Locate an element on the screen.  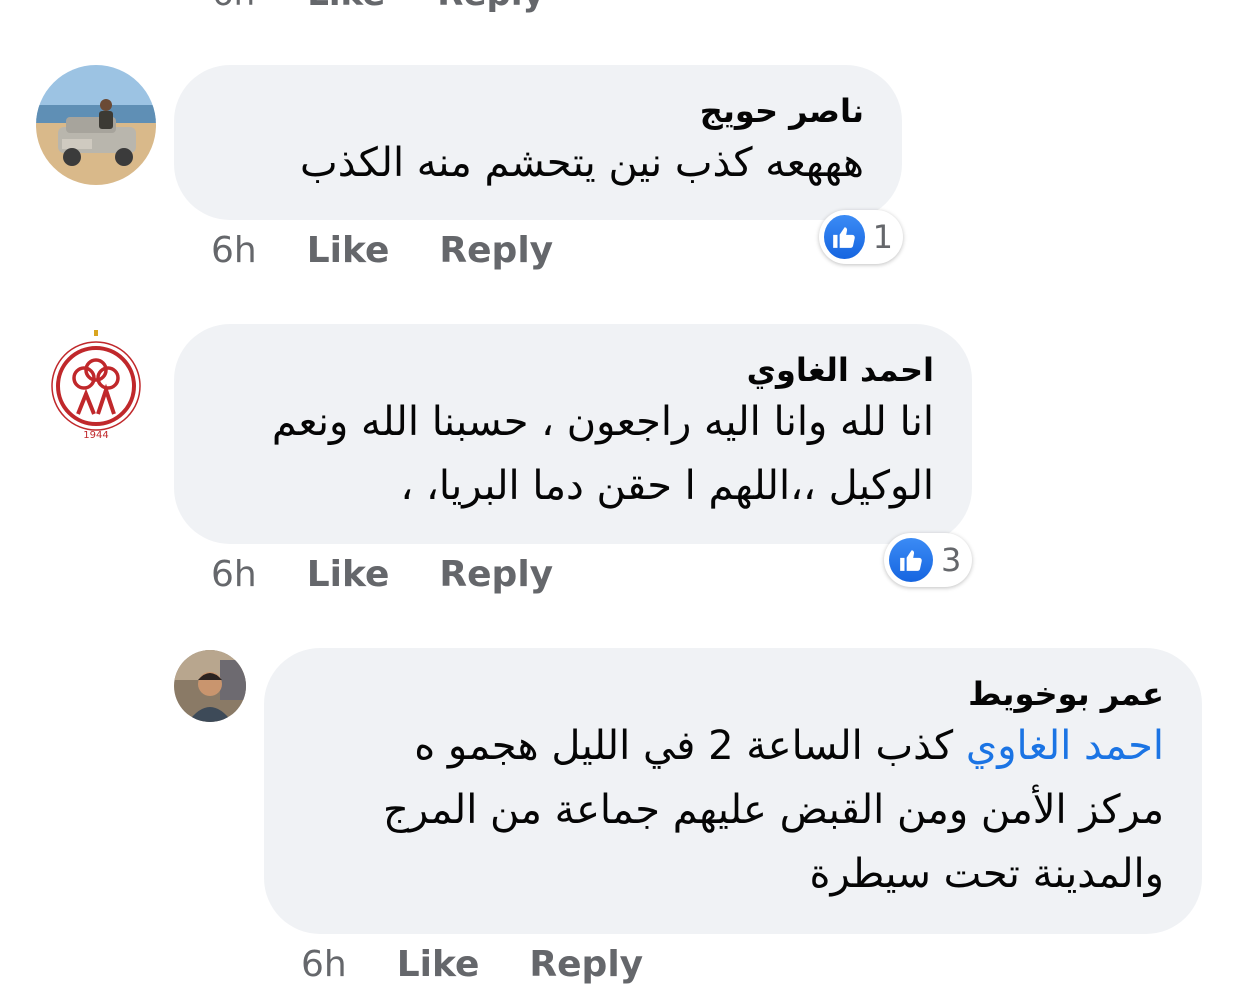
comment-author: عمر بوخويط is located at coordinates (733, 694).